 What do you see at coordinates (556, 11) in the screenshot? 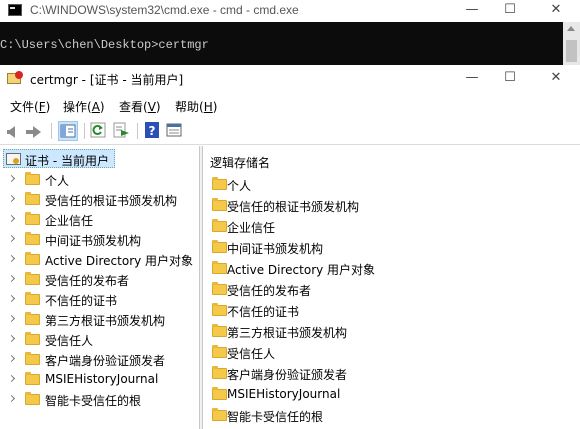
I see `cmd-close-button: ✕` at bounding box center [556, 11].